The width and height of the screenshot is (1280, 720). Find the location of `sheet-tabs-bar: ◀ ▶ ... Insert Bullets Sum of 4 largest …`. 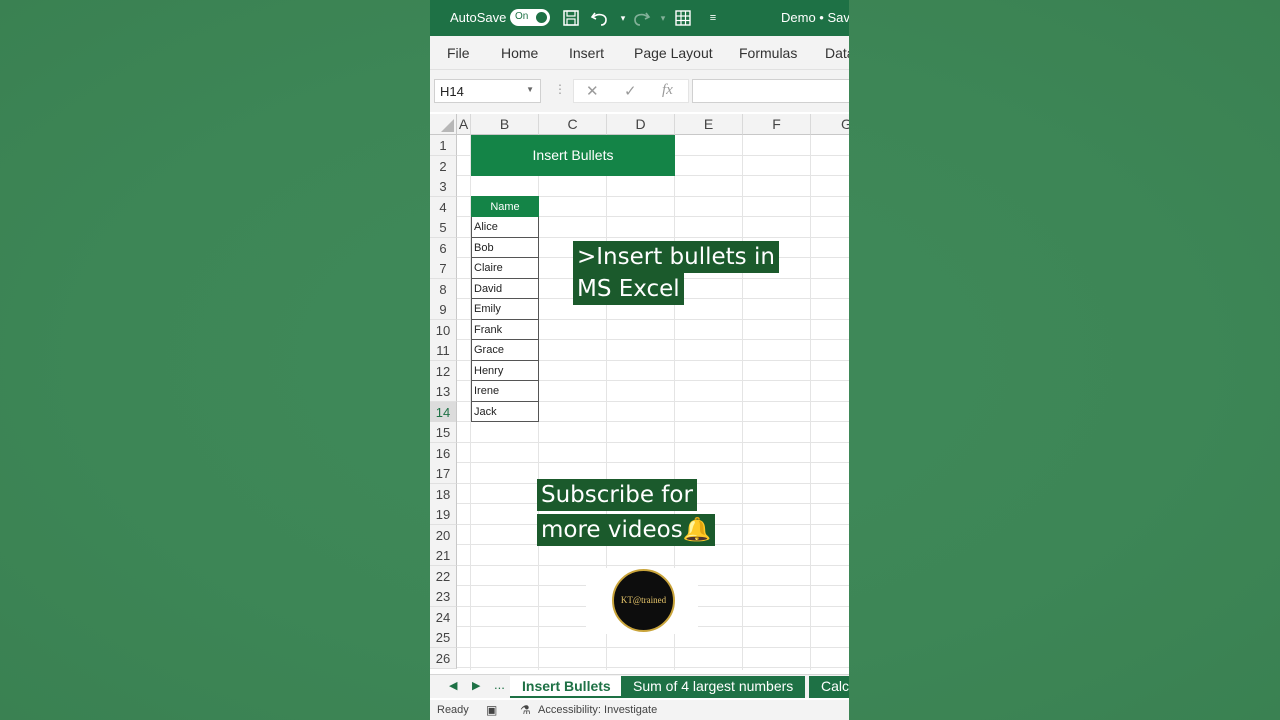

sheet-tabs-bar: ◀ ▶ ... Insert Bullets Sum of 4 largest … is located at coordinates (639, 686).